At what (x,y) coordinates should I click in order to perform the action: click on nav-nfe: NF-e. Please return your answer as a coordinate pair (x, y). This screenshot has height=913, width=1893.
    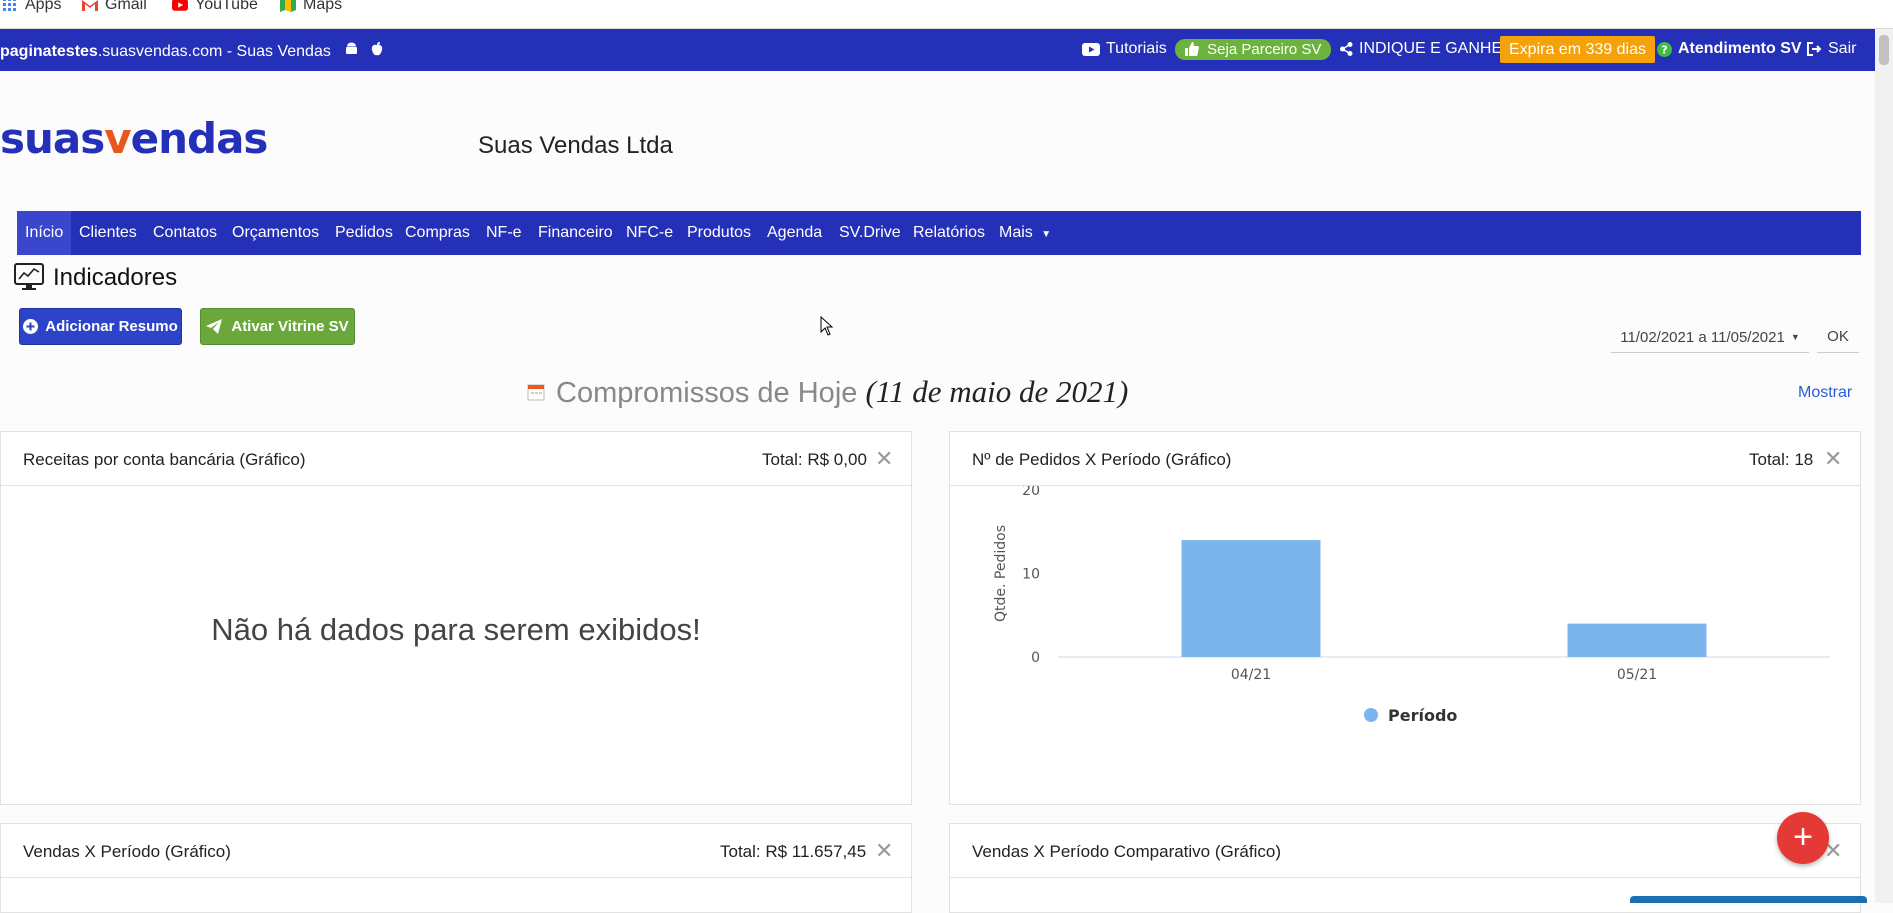
    Looking at the image, I should click on (504, 233).